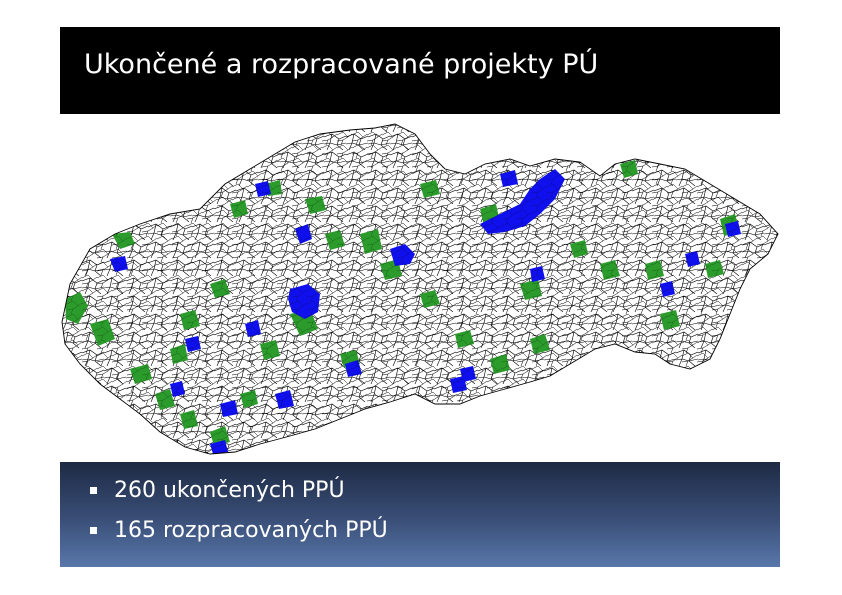 The height and width of the screenshot is (595, 842). I want to click on title-bar: Ukončené a rozpracované projekty PÚ, so click(420, 70).